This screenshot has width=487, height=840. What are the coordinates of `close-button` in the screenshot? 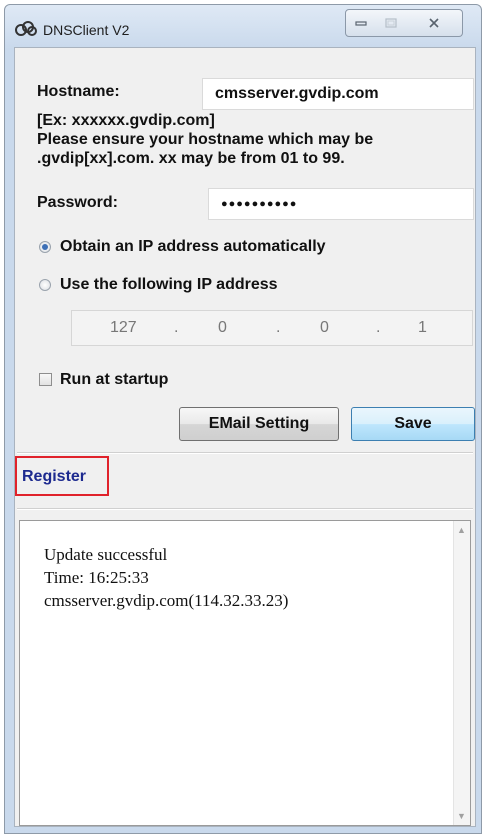 It's located at (434, 23).